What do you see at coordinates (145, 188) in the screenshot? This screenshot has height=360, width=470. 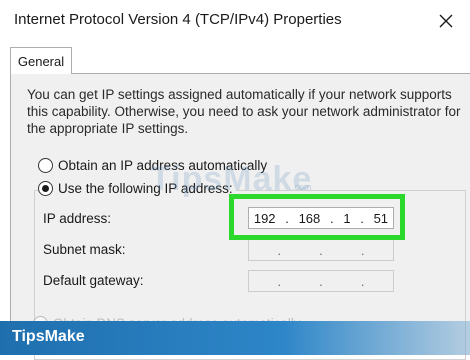 I see `radio-manual-label: Use the following IP address:` at bounding box center [145, 188].